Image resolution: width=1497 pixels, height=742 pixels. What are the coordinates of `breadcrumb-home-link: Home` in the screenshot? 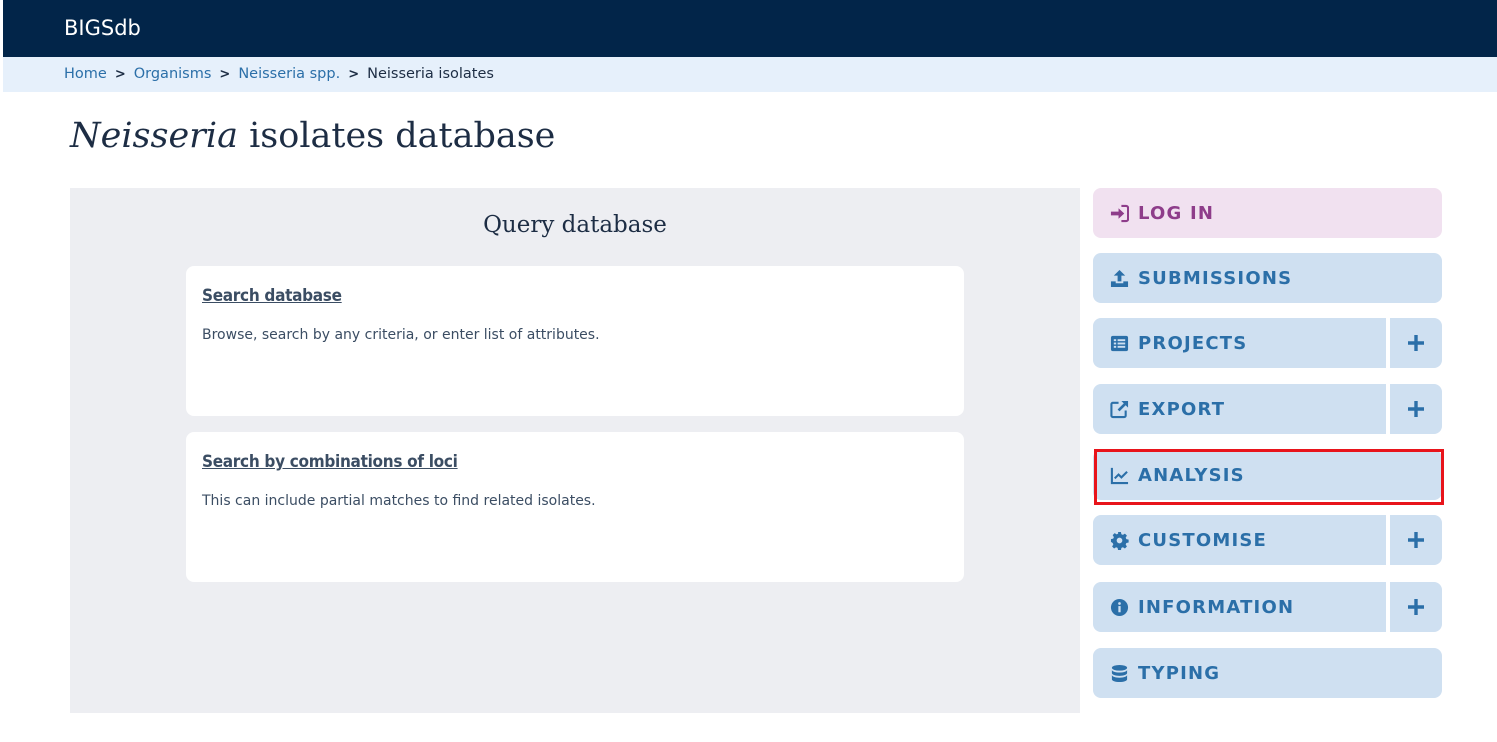 It's located at (85, 74).